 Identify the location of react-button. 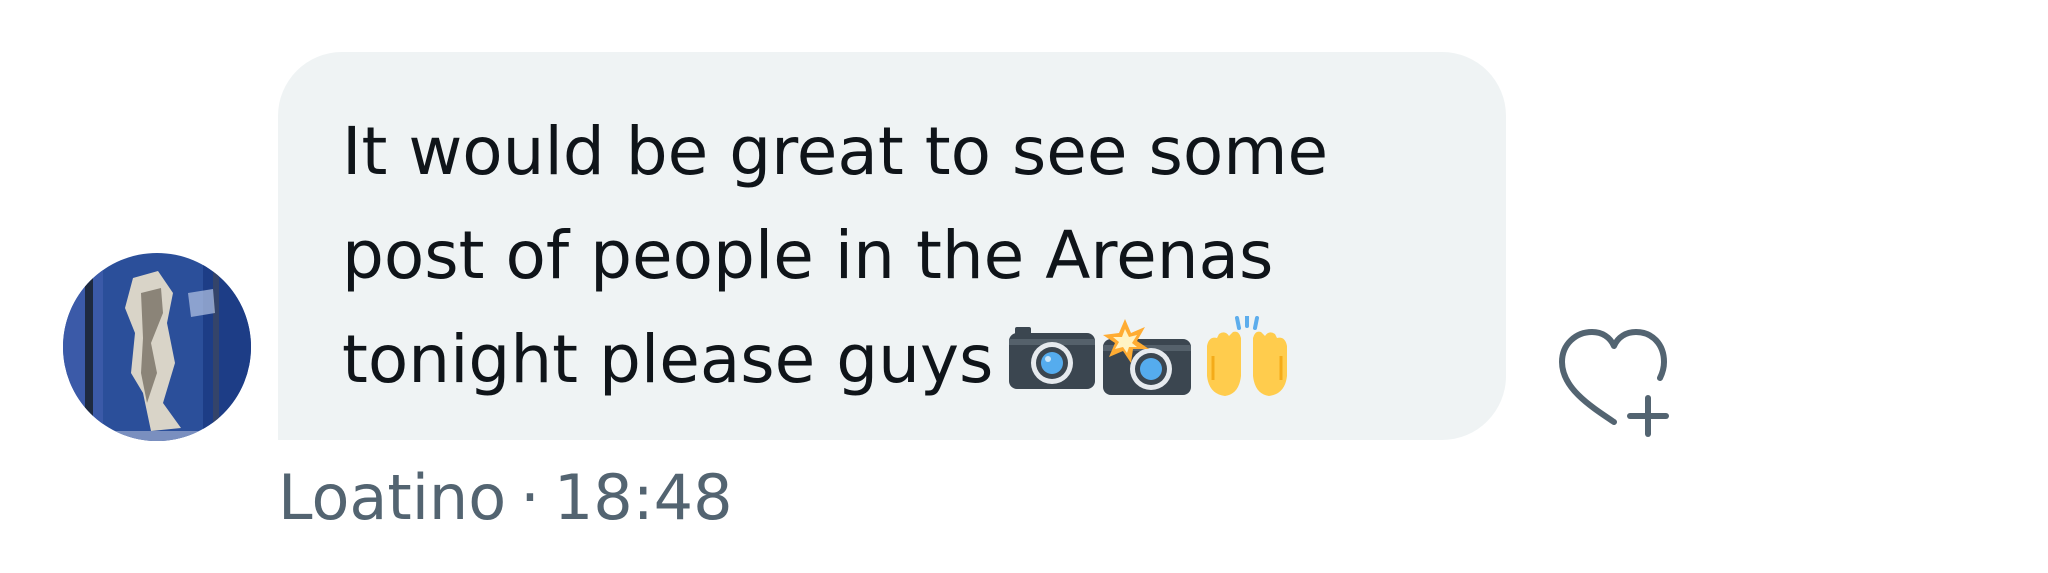
(1614, 380).